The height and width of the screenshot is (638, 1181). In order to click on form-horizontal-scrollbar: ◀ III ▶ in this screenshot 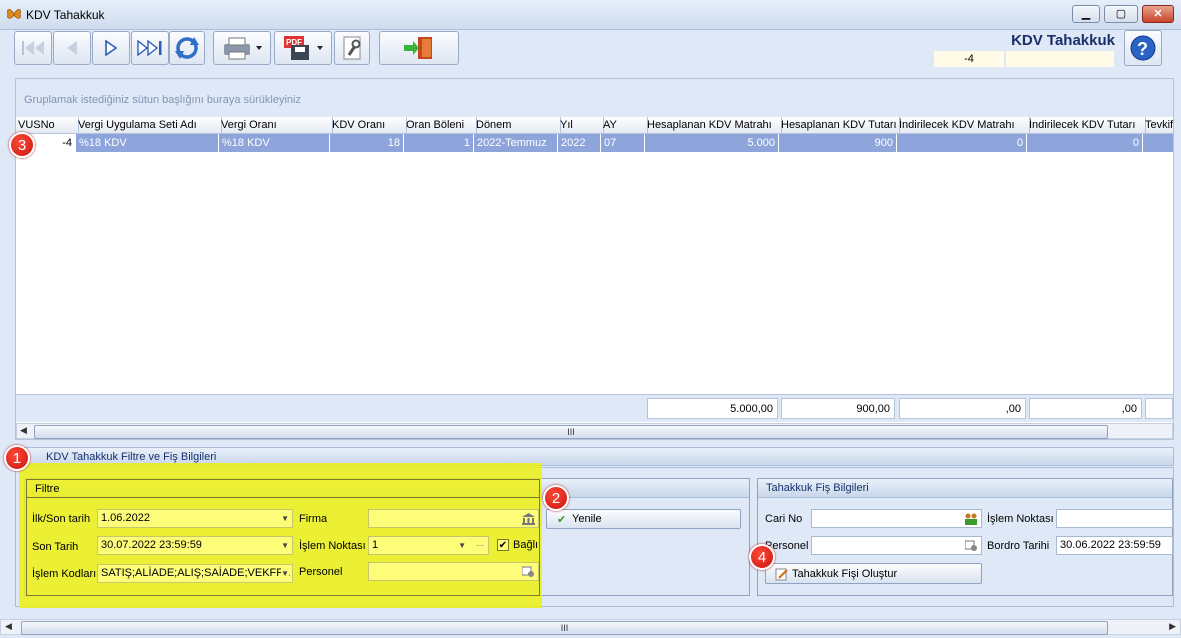, I will do `click(590, 627)`.